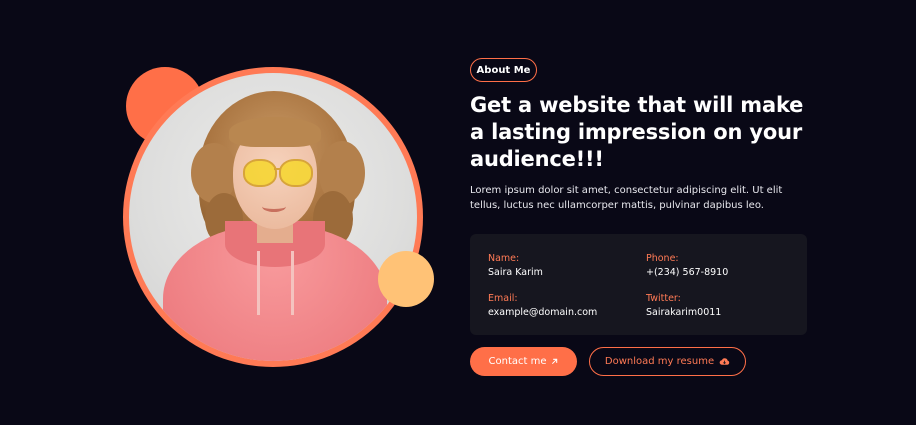  What do you see at coordinates (503, 70) in the screenshot?
I see `about-me-badge: About Me` at bounding box center [503, 70].